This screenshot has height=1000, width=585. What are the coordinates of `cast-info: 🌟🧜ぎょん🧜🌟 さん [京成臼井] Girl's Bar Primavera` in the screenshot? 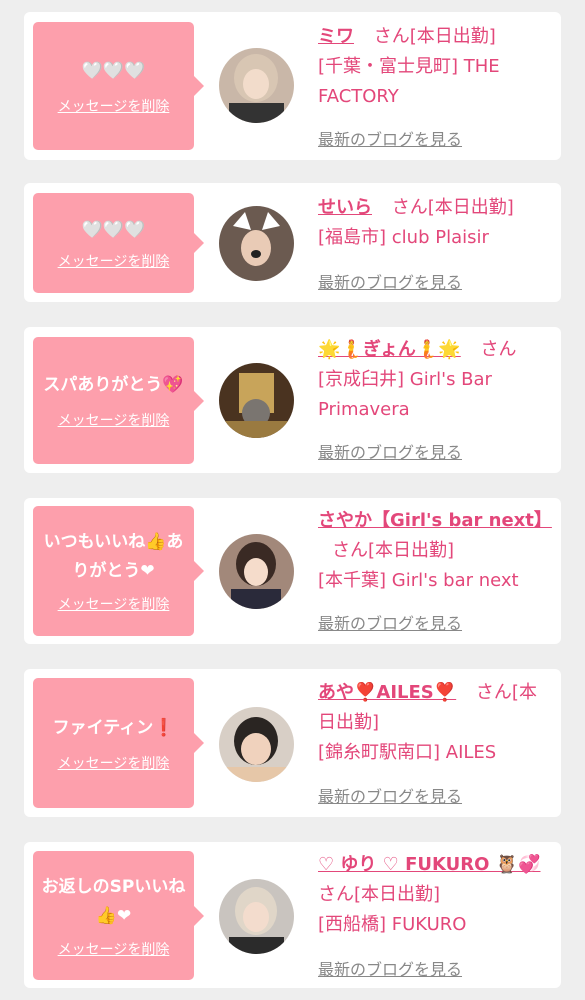 It's located at (436, 380).